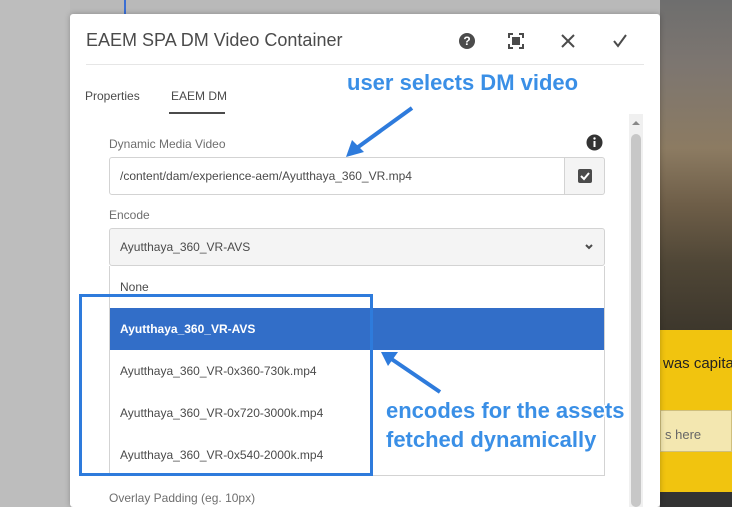  What do you see at coordinates (594, 142) in the screenshot?
I see `info-icon` at bounding box center [594, 142].